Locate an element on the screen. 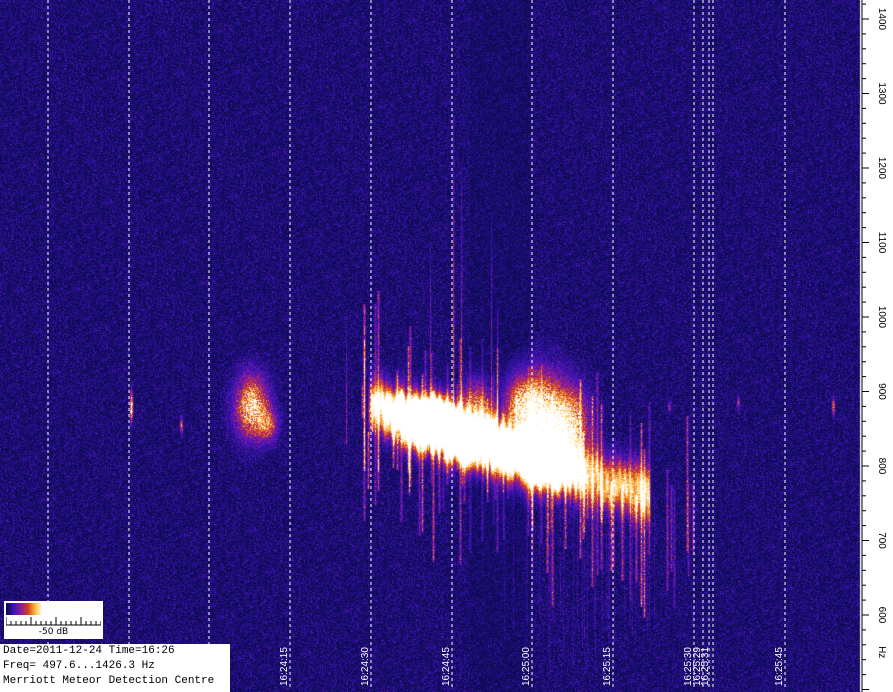  y-tick-label: 800 is located at coordinates (881, 466).